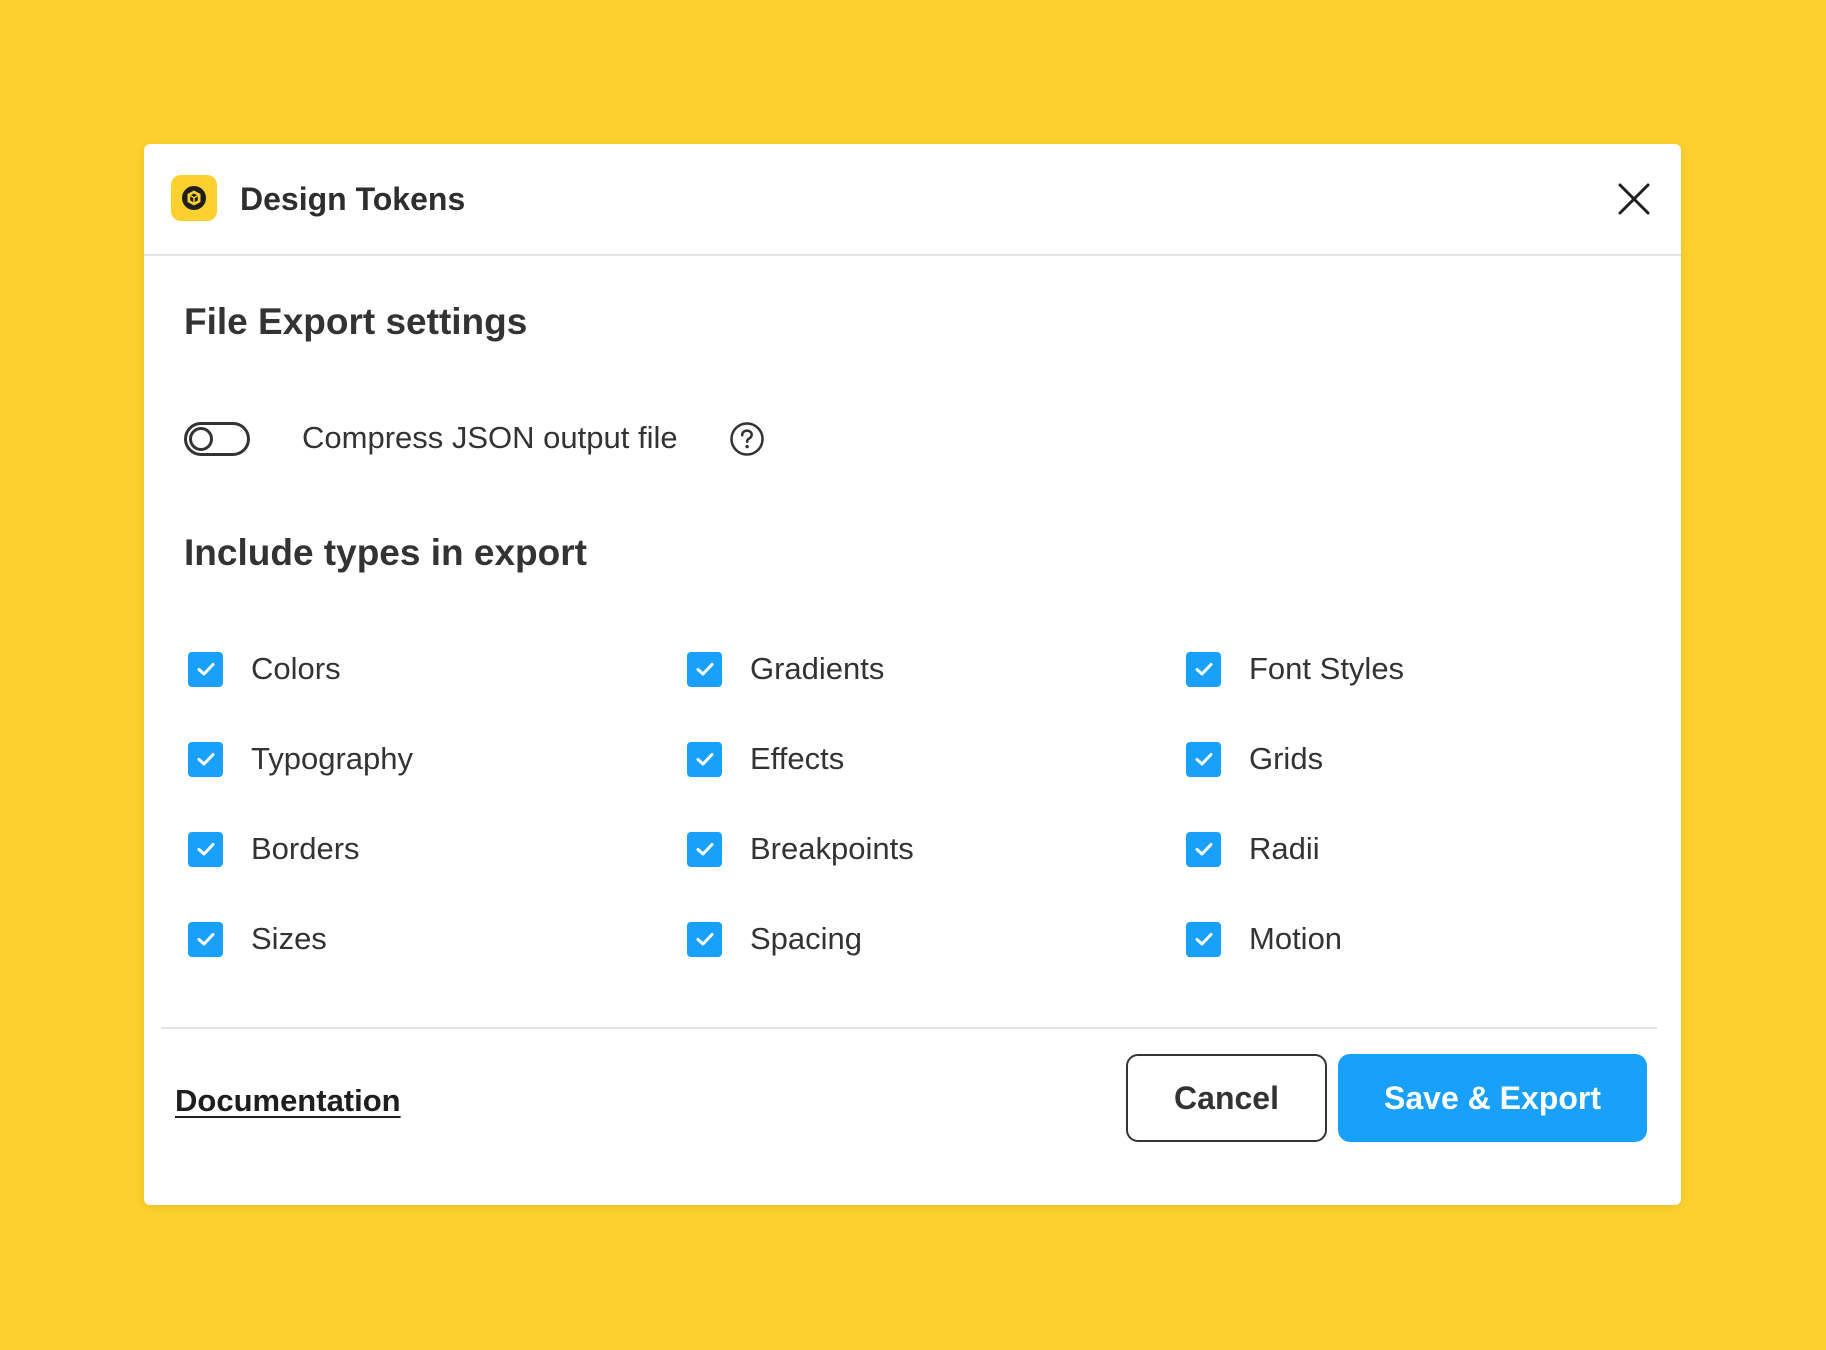 This screenshot has width=1826, height=1350. Describe the element at coordinates (353, 199) in the screenshot. I see `dialog-title: Design Tokens` at that location.